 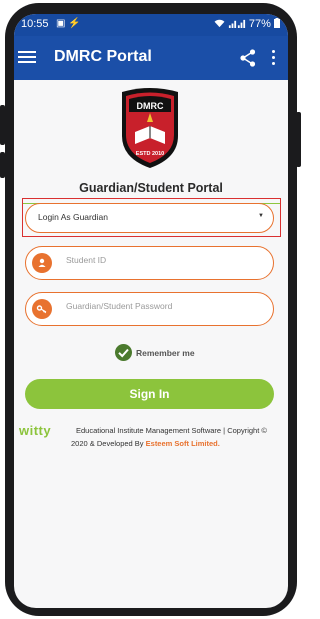 I want to click on login-type-value: Login As Guardian, so click(x=73, y=217).